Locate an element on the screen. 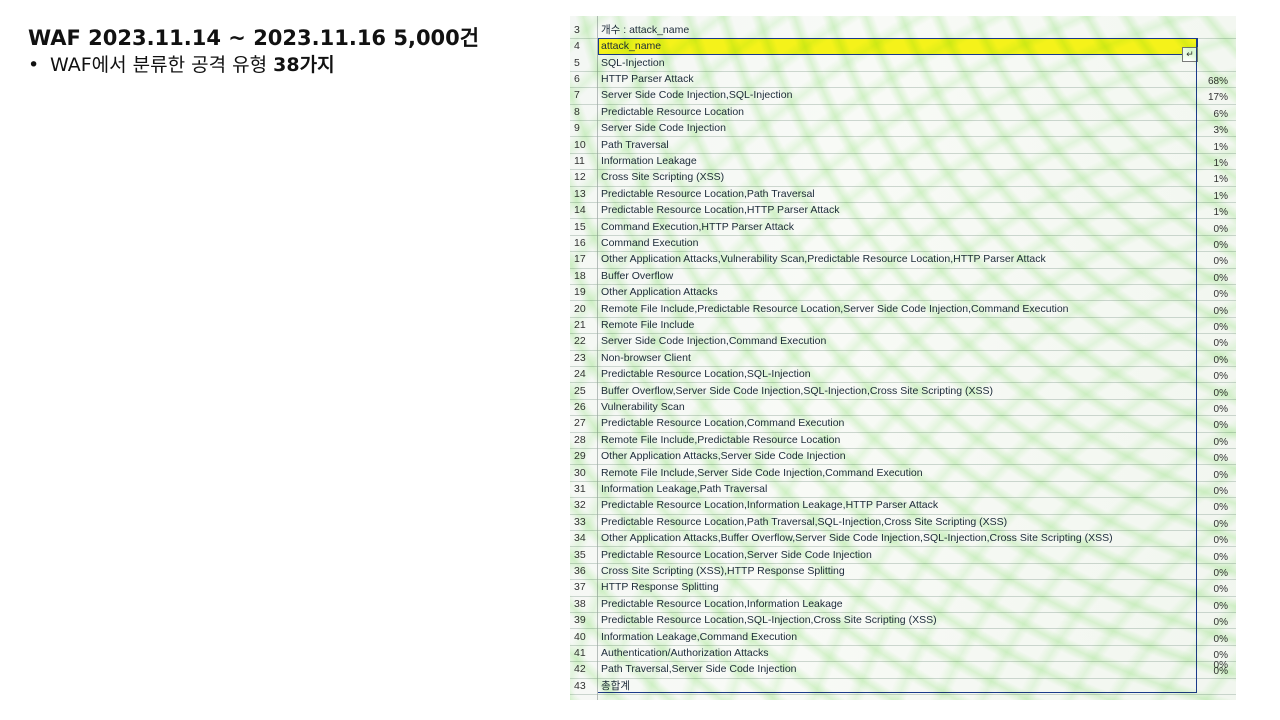 The width and height of the screenshot is (1280, 720). row-number: 13 is located at coordinates (580, 193).